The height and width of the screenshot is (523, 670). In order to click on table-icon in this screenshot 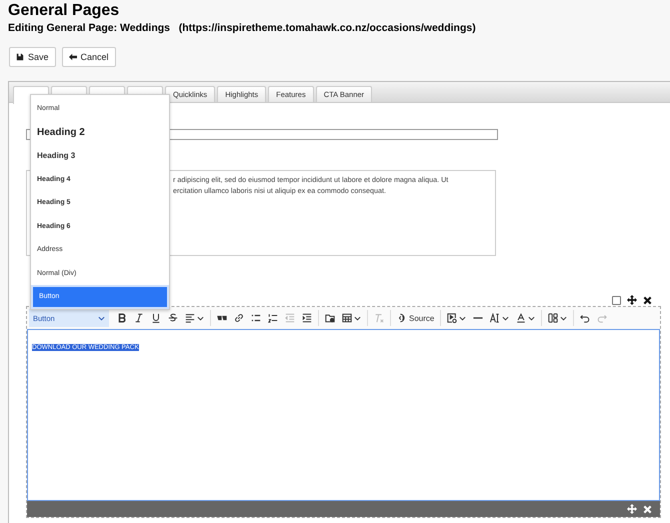, I will do `click(347, 318)`.